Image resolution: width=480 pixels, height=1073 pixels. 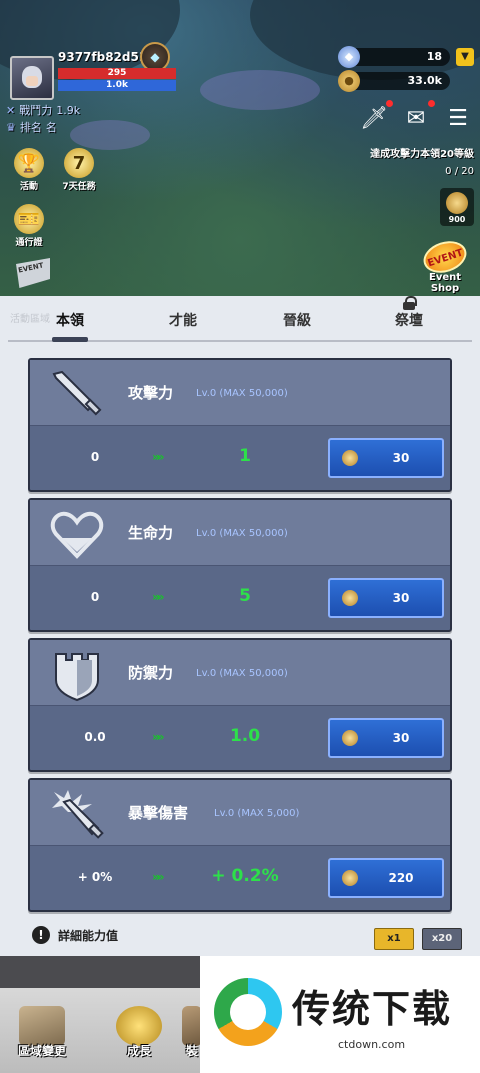 What do you see at coordinates (240, 705) in the screenshot?
I see `stat-card-defense: 防禦力 Lv.0 (MAX 50,000) 0.0 »» 1.0 30` at bounding box center [240, 705].